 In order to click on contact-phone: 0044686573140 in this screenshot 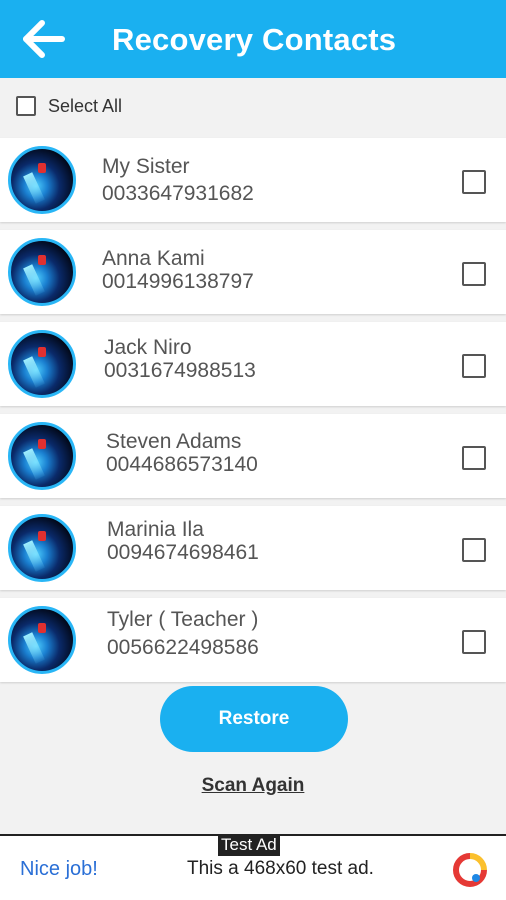, I will do `click(182, 464)`.